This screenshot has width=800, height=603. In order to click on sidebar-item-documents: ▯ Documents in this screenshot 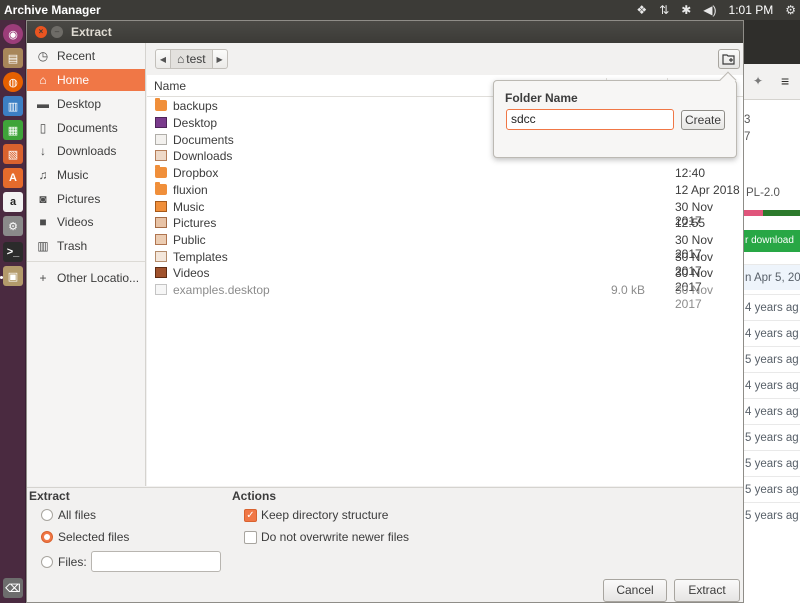, I will do `click(86, 128)`.